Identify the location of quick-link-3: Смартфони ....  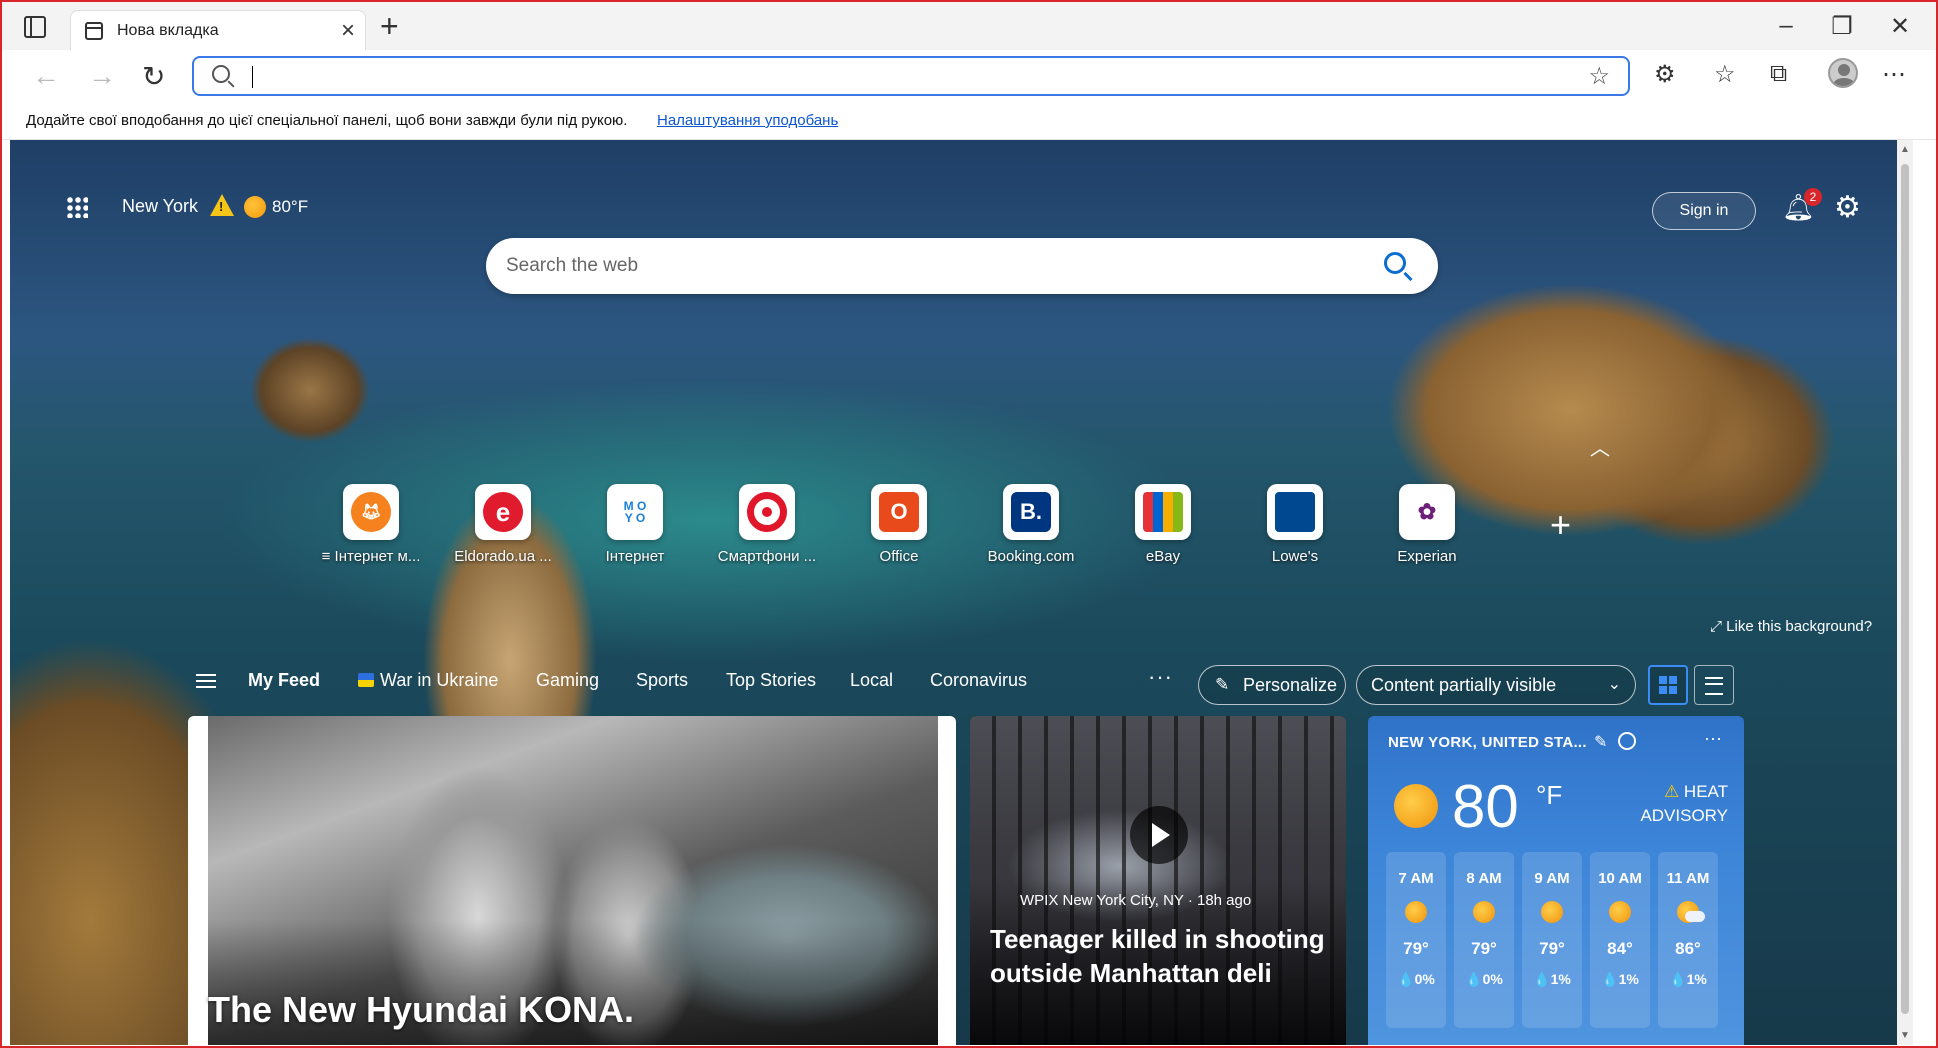
(767, 524).